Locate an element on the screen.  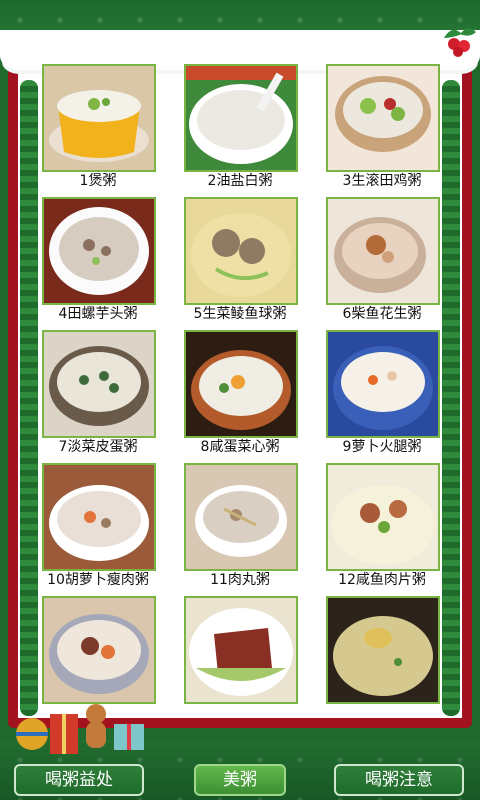
porridge-label: 2油盐白粥 is located at coordinates (240, 181).